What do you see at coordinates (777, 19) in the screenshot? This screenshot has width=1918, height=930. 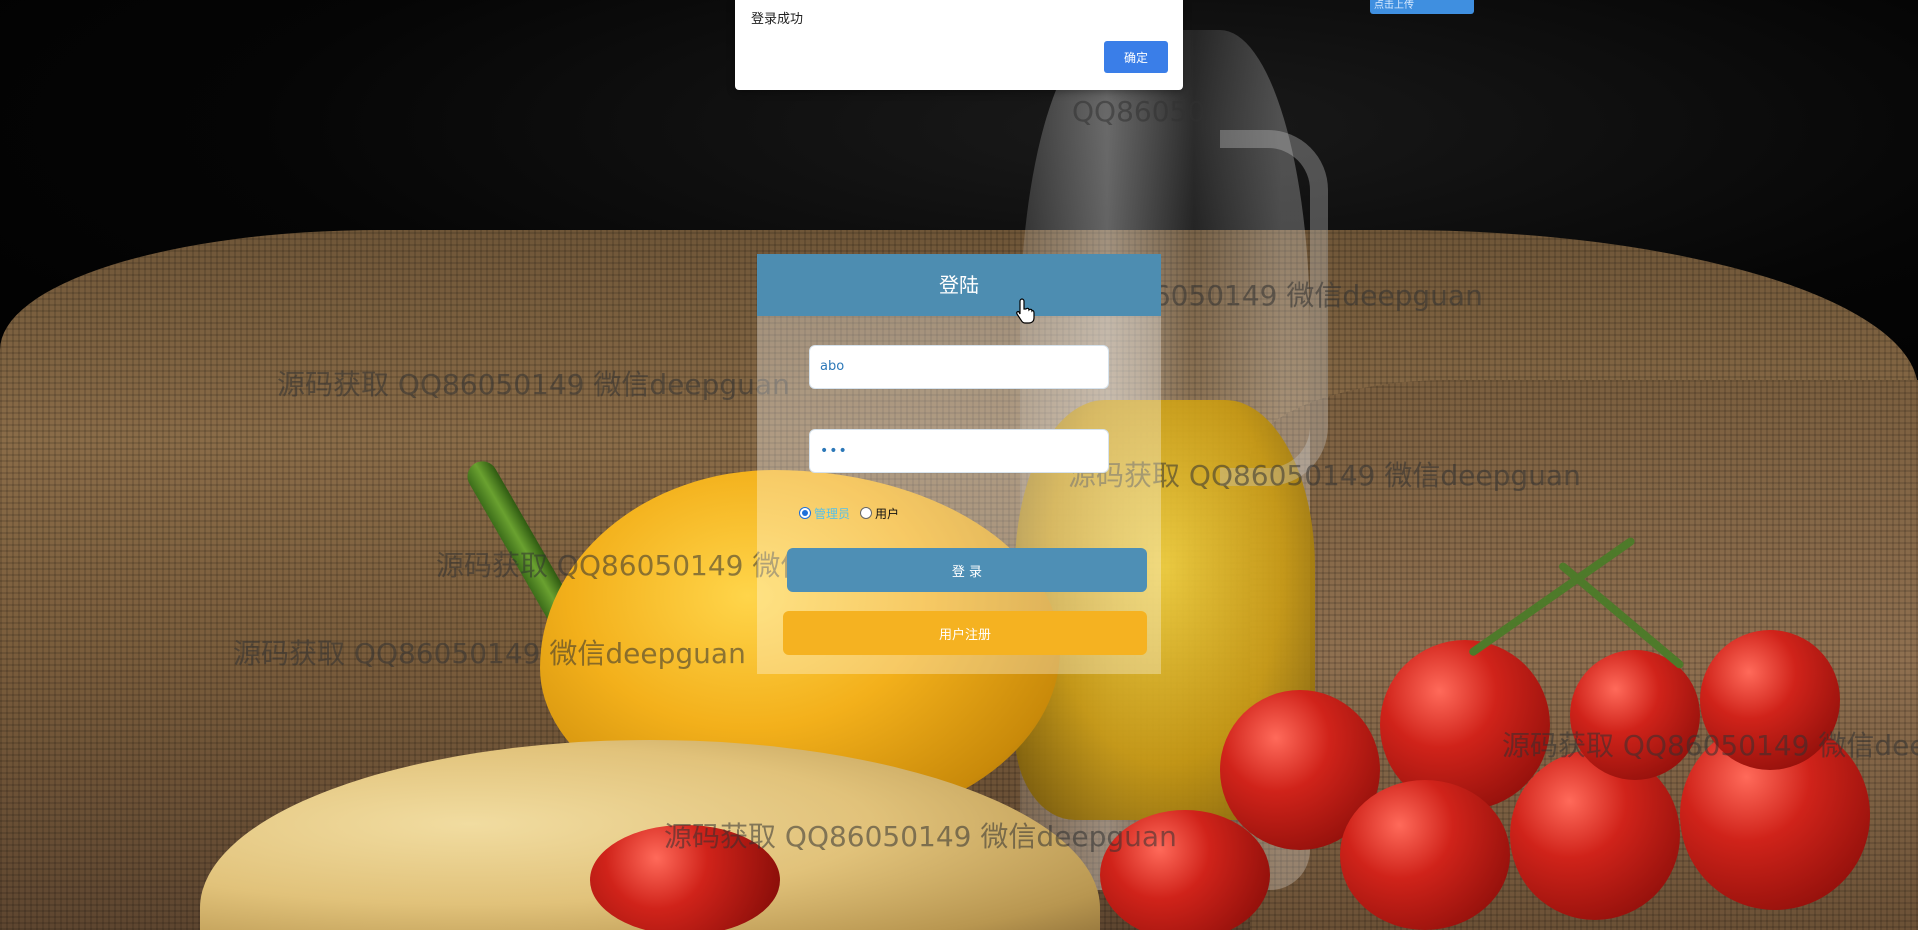 I see `alert-message: 登录成功` at bounding box center [777, 19].